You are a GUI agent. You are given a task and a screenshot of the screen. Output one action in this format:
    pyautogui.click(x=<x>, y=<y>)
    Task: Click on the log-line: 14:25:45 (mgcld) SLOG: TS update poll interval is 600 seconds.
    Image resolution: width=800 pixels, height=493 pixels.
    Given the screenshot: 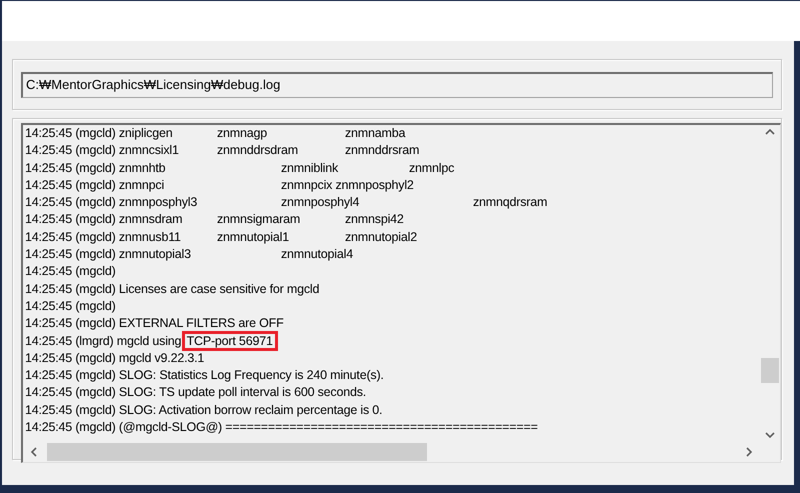 What is the action you would take?
    pyautogui.click(x=195, y=393)
    